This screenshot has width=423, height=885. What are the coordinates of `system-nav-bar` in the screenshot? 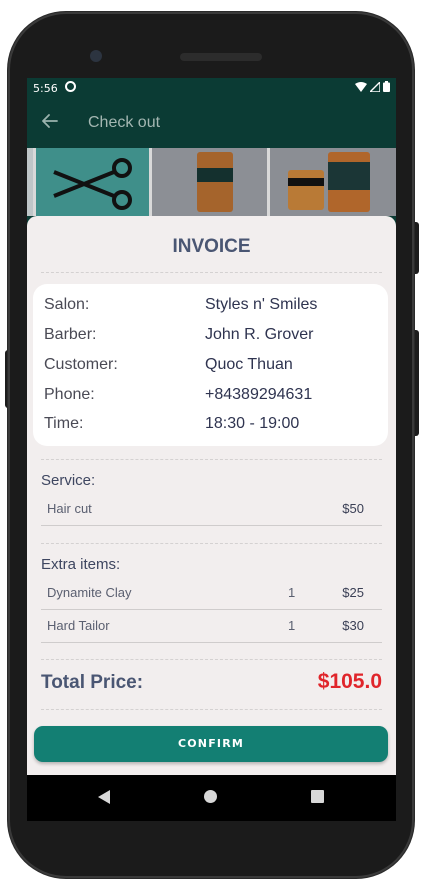 It's located at (211, 798).